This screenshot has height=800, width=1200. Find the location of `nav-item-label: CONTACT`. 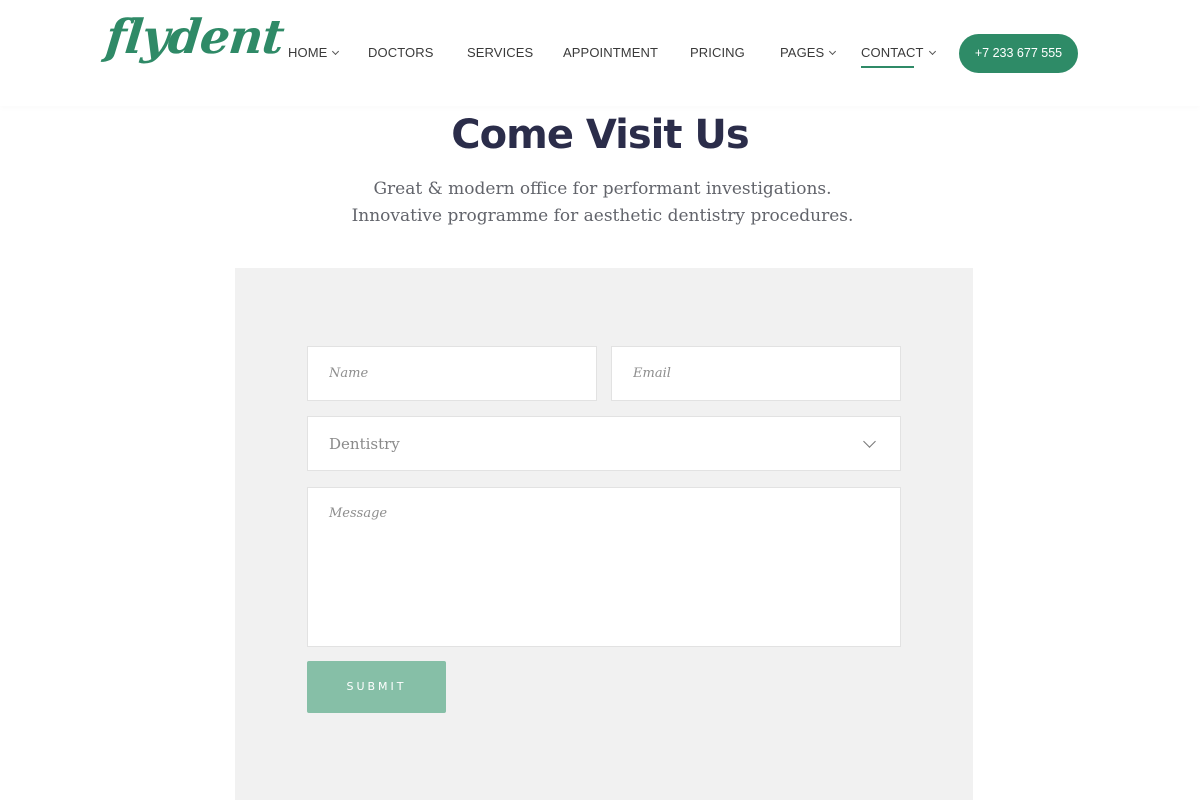

nav-item-label: CONTACT is located at coordinates (892, 52).